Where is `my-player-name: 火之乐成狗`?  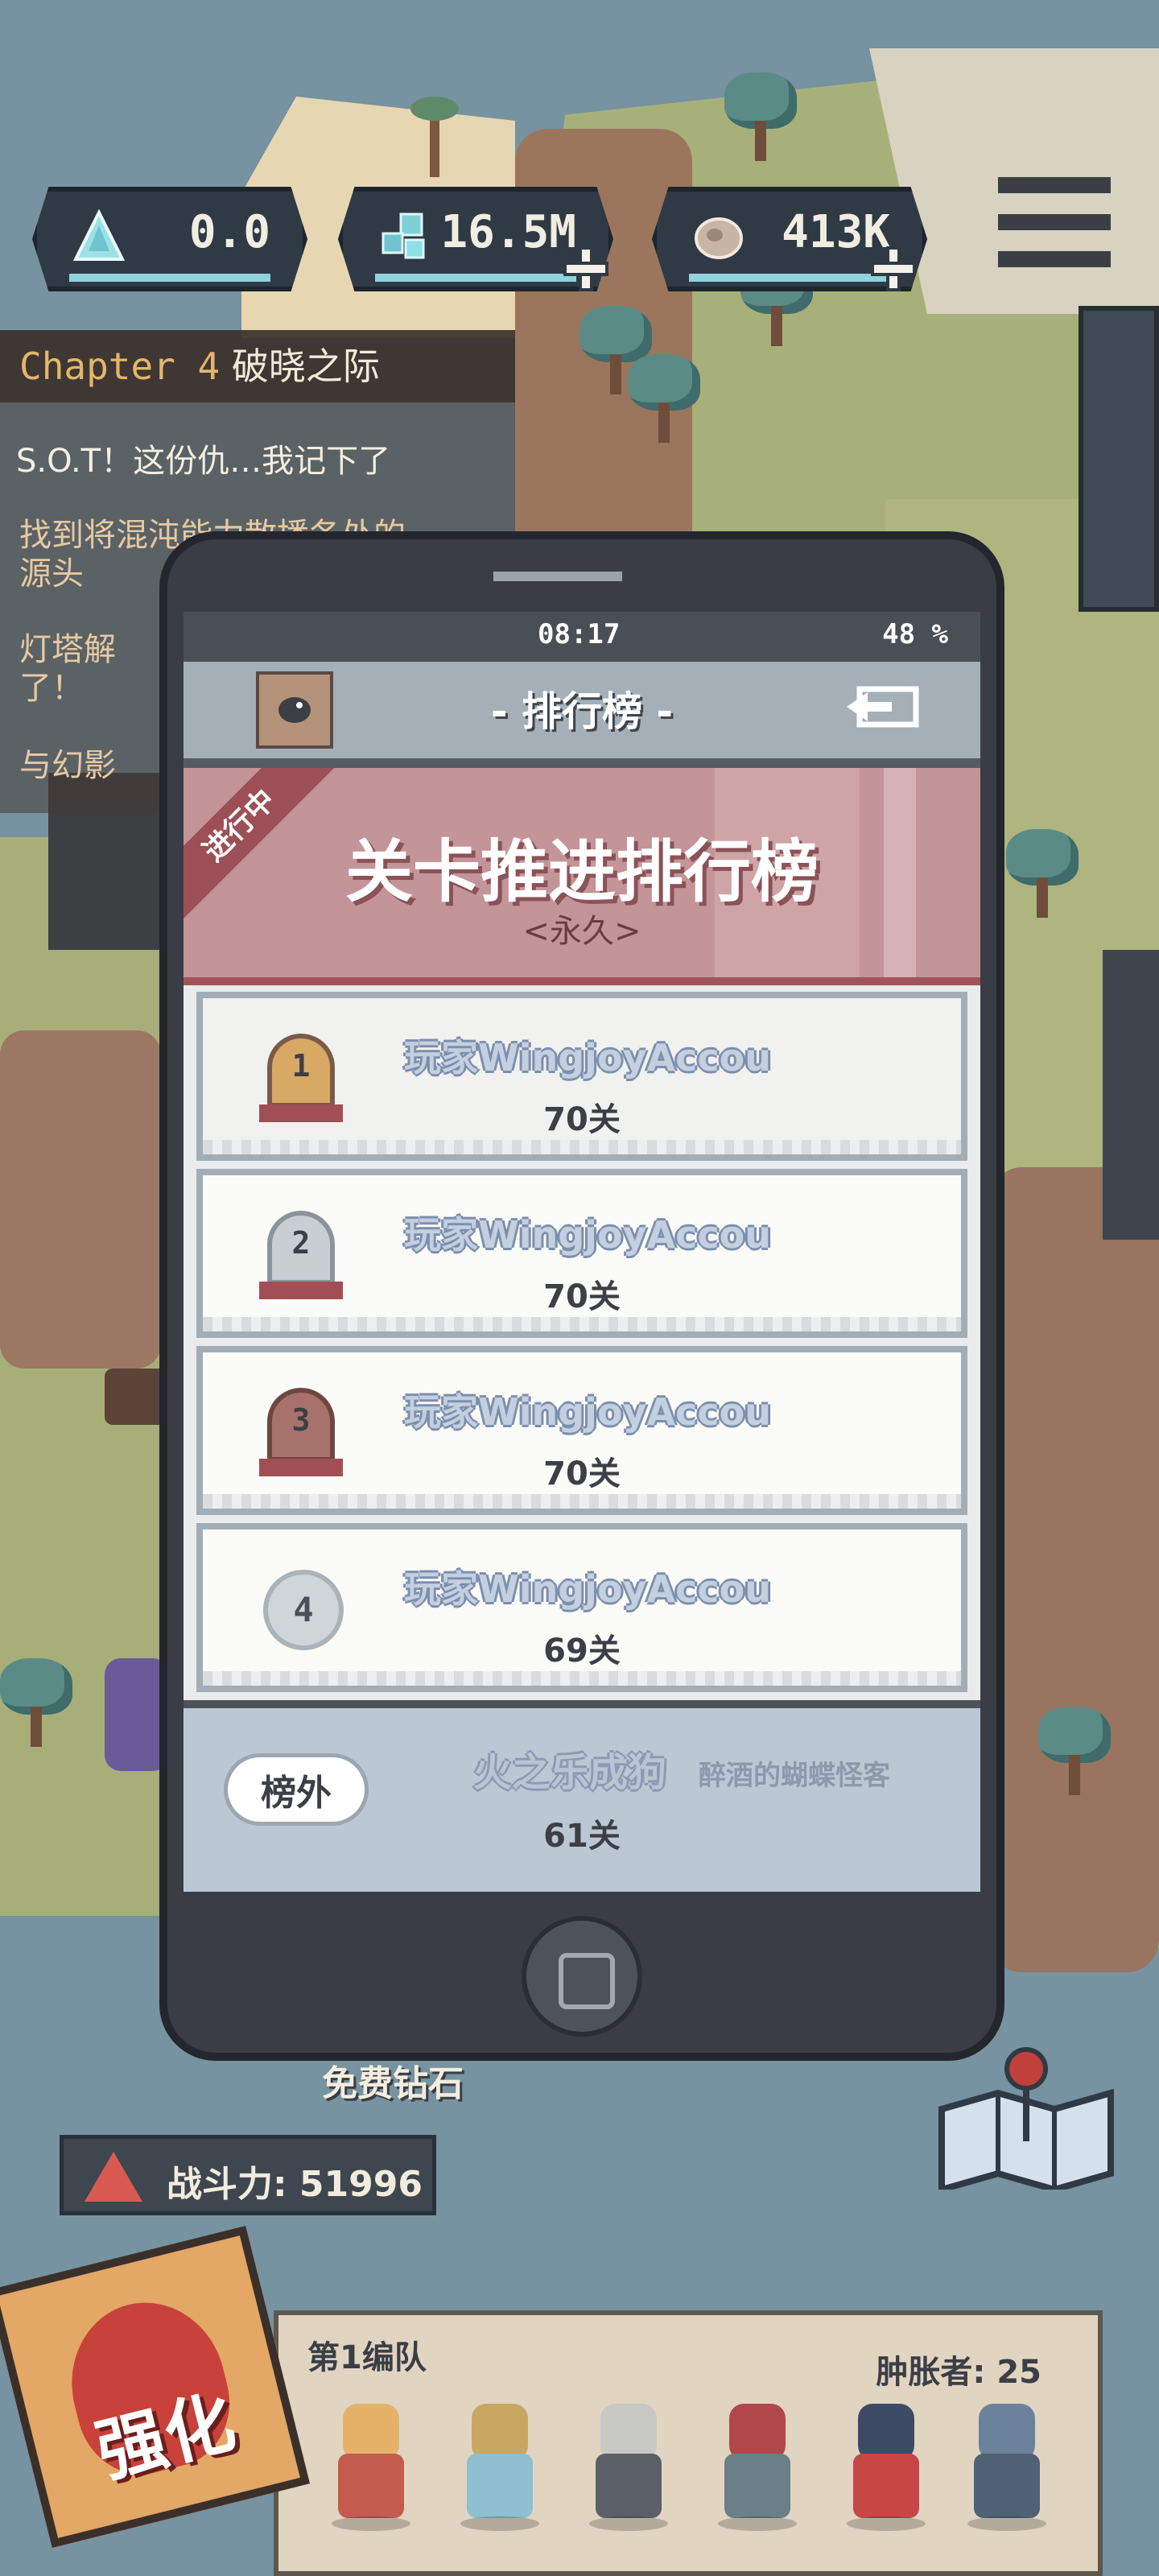
my-player-name: 火之乐成狗 is located at coordinates (570, 1772).